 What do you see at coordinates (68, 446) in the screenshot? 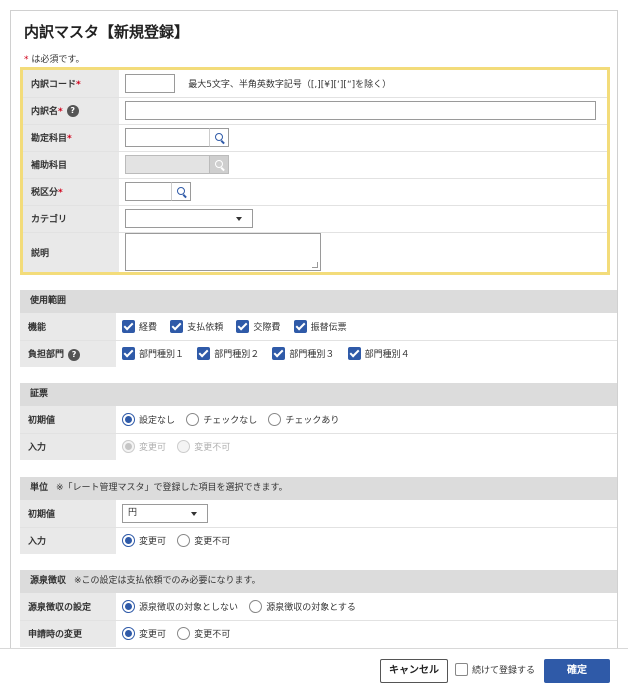
I see `label-receipt-input: 入力` at bounding box center [68, 446].